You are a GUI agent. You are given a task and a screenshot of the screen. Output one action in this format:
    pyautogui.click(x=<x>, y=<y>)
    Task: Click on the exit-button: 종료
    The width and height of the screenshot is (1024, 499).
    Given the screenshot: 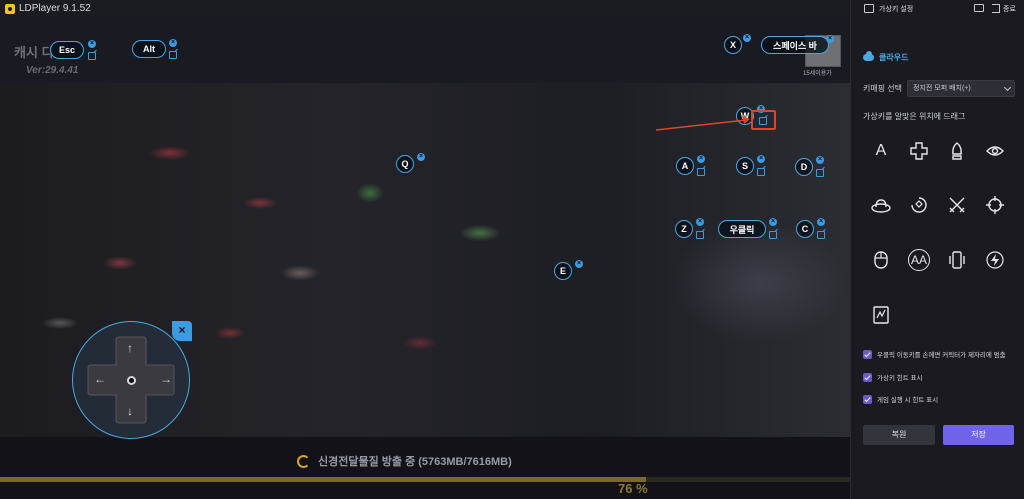 What is the action you would take?
    pyautogui.click(x=1009, y=9)
    